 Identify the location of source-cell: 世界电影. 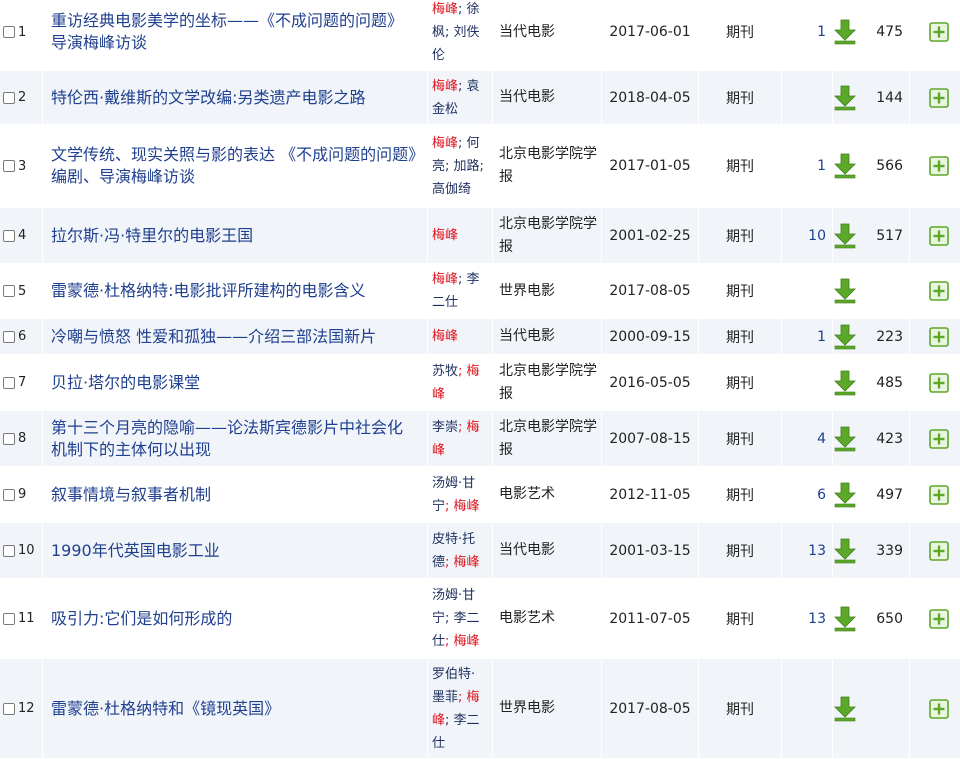
(547, 709).